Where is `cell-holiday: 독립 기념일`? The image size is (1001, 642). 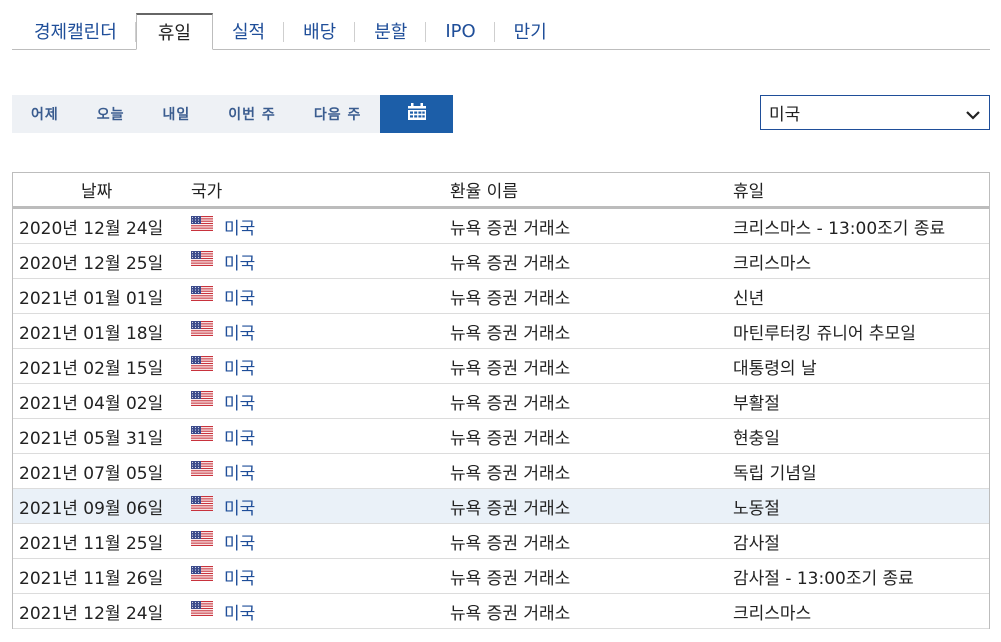
cell-holiday: 독립 기념일 is located at coordinates (775, 473).